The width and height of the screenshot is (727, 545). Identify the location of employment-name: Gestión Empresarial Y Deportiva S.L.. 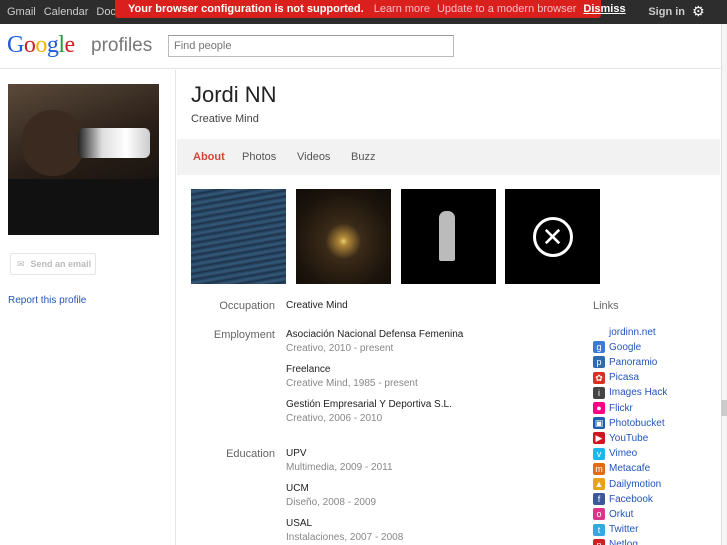
(369, 404).